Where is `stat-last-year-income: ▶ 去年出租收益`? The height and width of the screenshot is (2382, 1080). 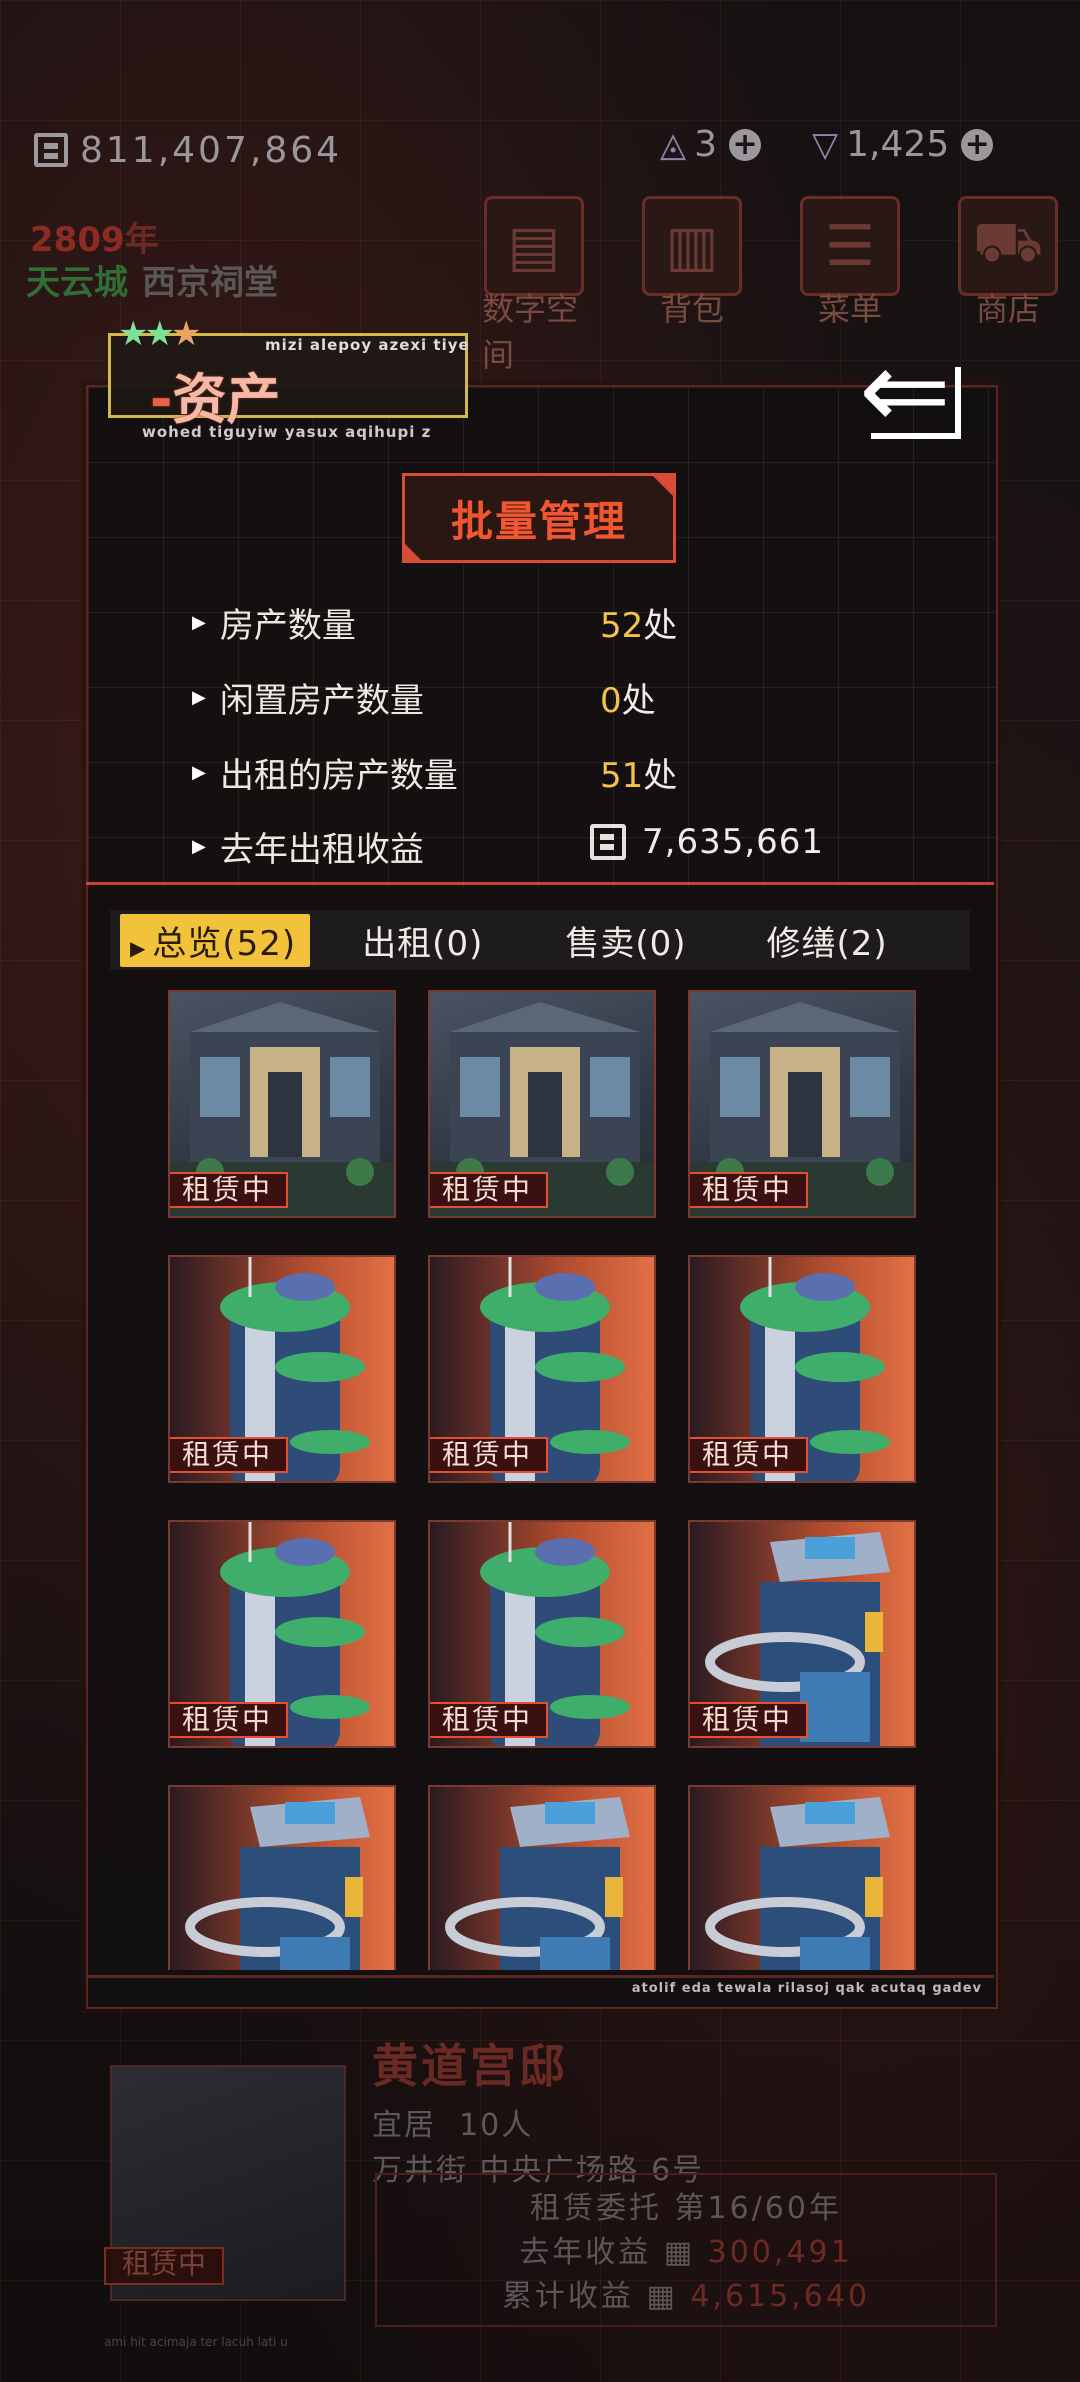 stat-last-year-income: ▶ 去年出租收益 is located at coordinates (308, 850).